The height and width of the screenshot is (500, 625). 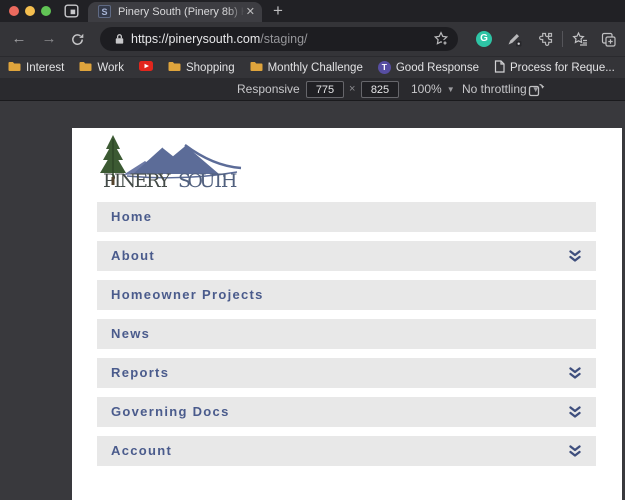 What do you see at coordinates (346, 256) in the screenshot?
I see `menu-item-about: About` at bounding box center [346, 256].